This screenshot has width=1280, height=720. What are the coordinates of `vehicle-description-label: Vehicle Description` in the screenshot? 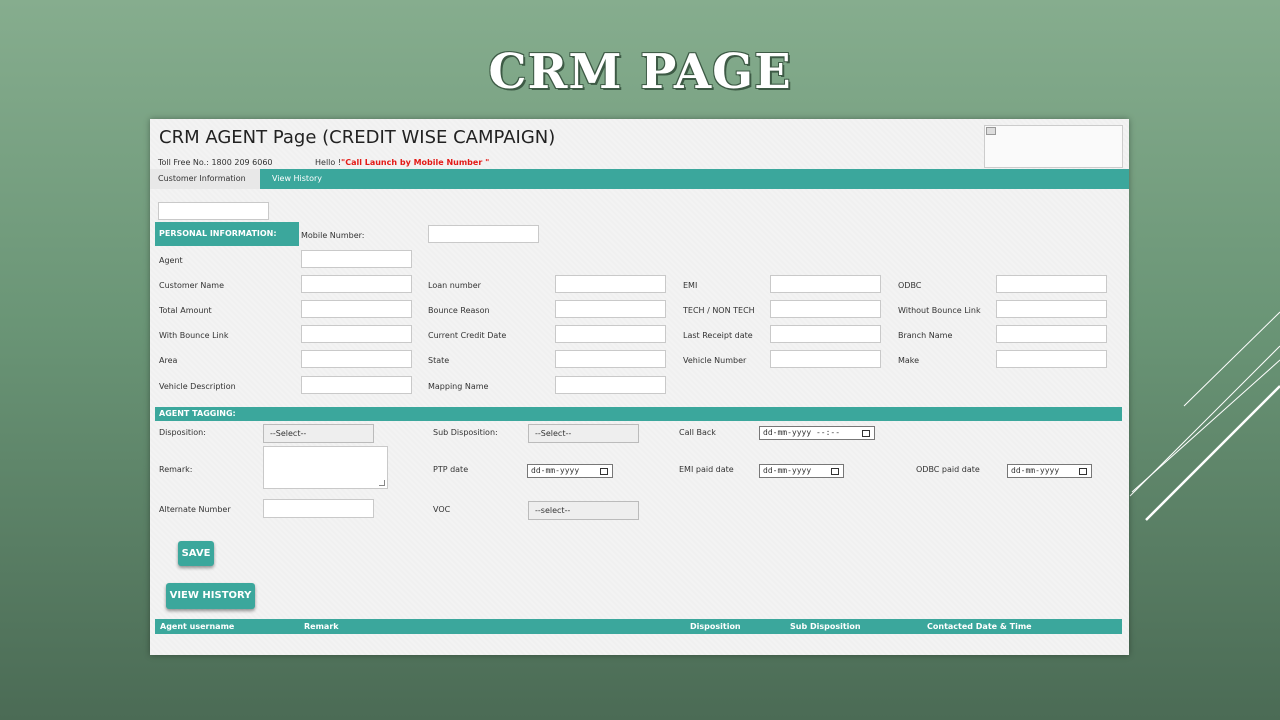 It's located at (197, 386).